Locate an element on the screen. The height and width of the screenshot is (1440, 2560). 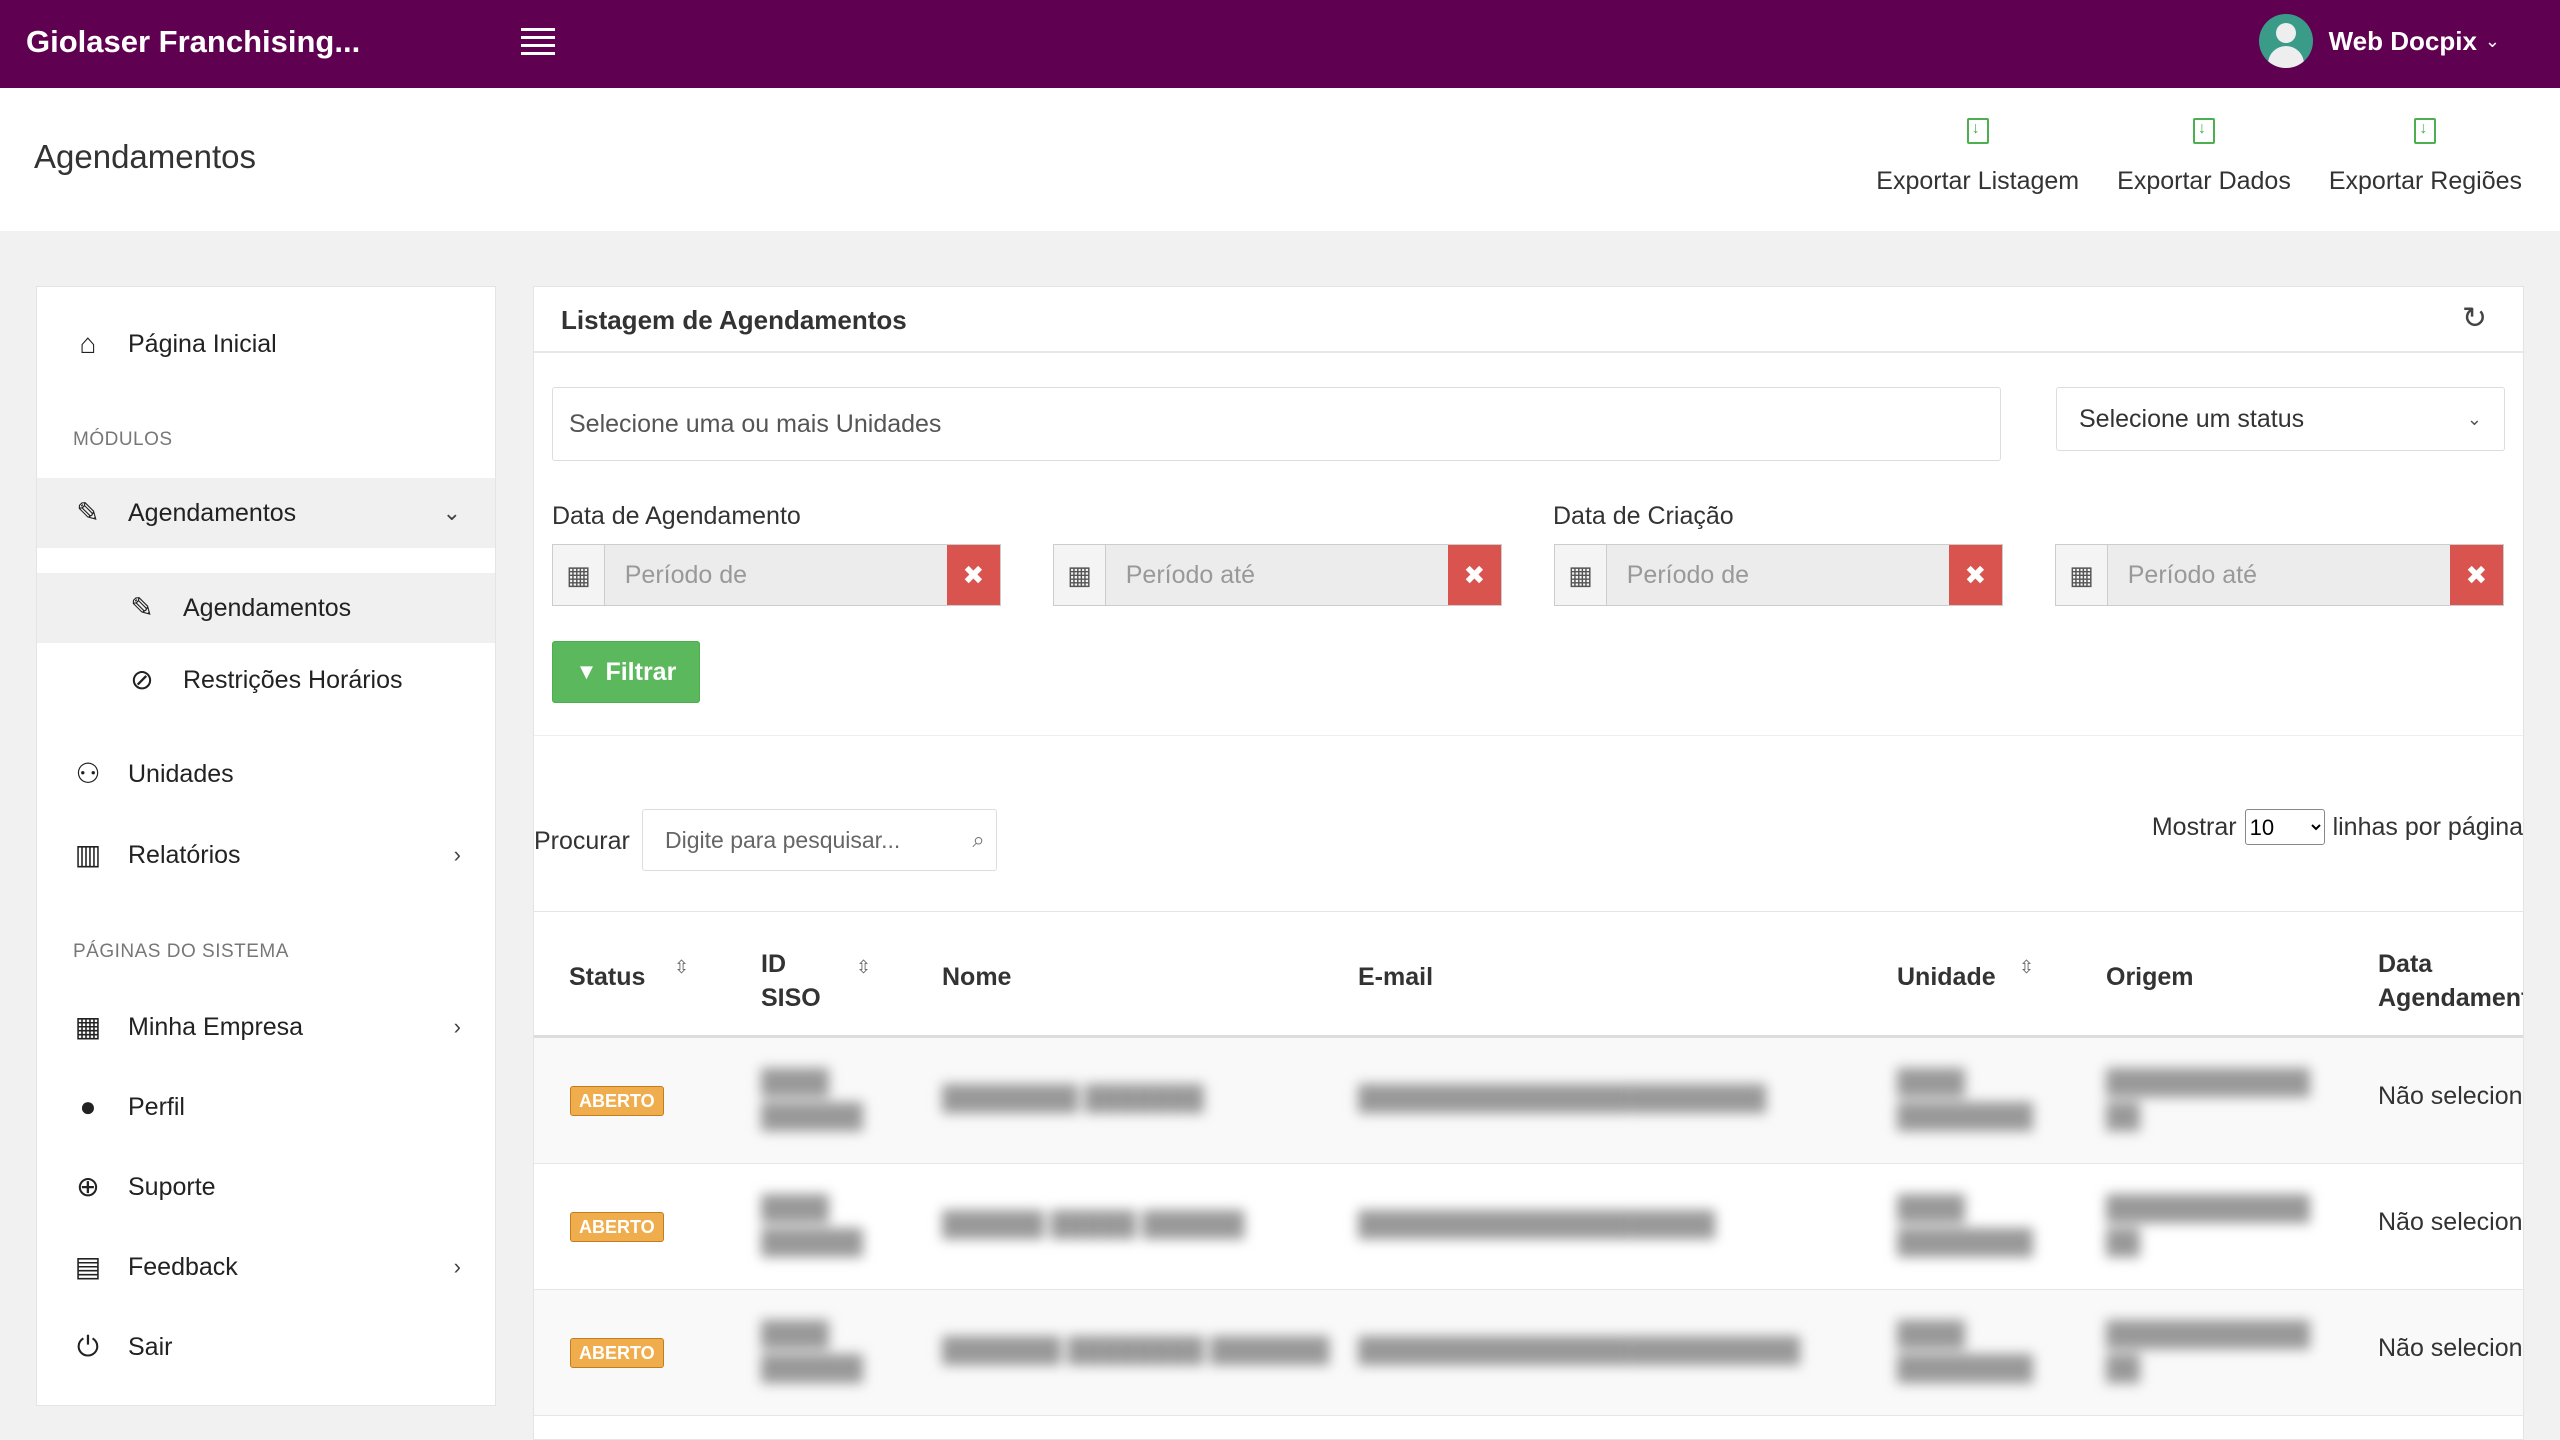
user-menu: Web Docpix ⌄ is located at coordinates (2379, 41).